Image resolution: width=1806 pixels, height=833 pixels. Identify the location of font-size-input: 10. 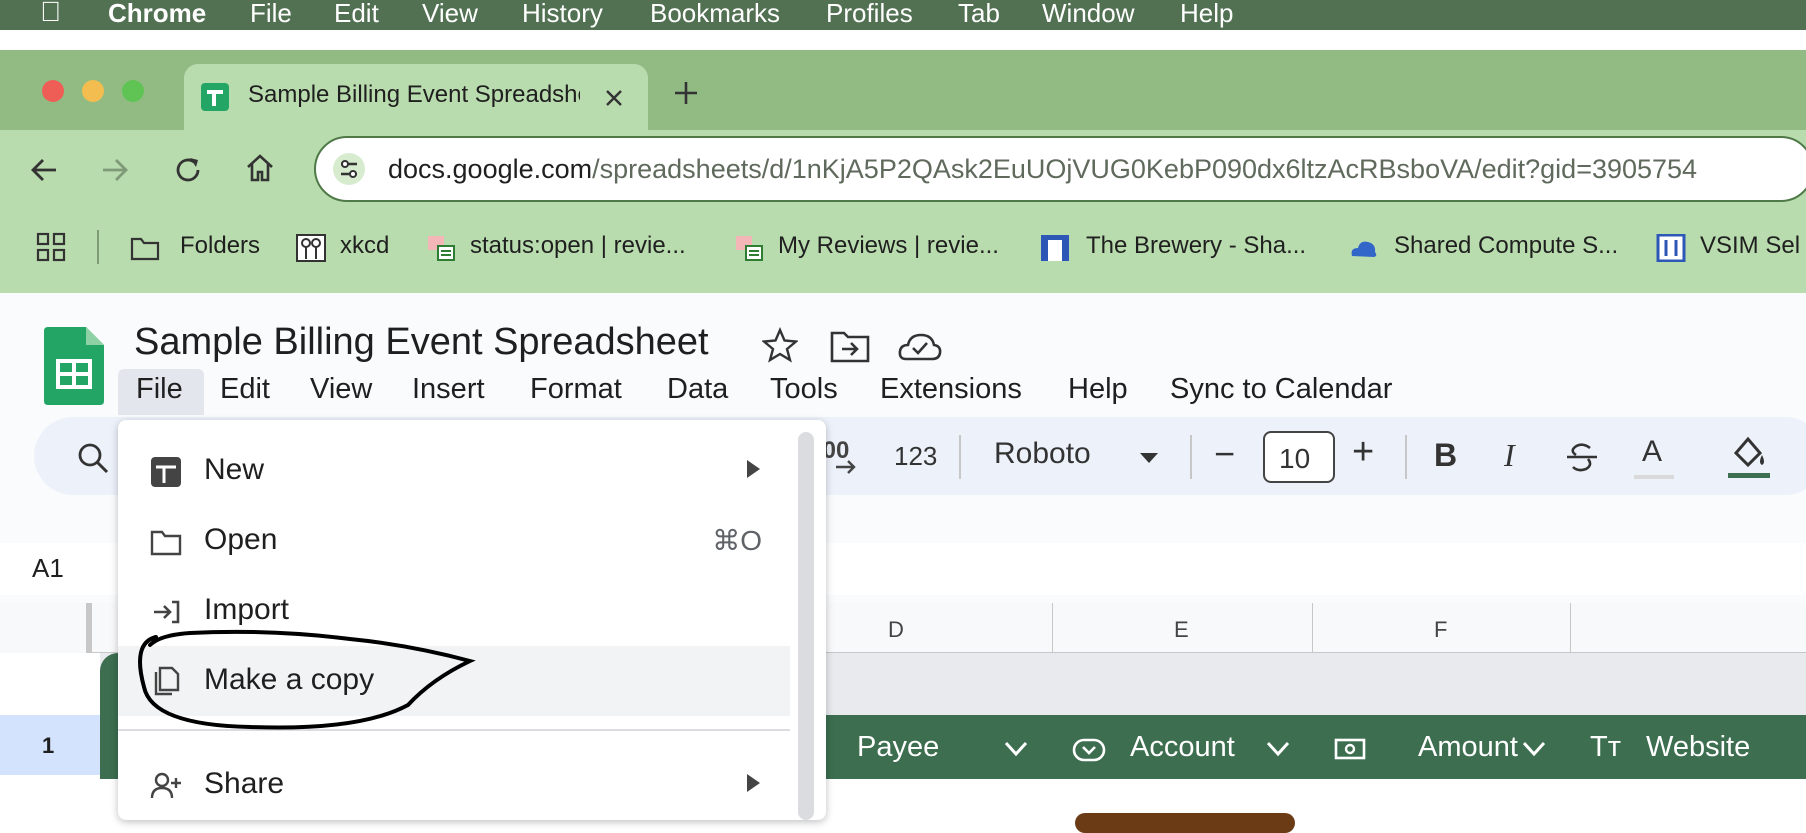
(1299, 457).